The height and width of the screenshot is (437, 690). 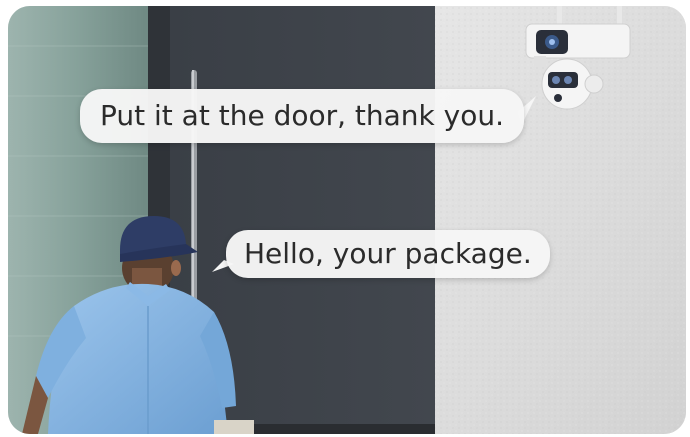 I want to click on courier-speech-bubble: Hello, your package., so click(x=388, y=254).